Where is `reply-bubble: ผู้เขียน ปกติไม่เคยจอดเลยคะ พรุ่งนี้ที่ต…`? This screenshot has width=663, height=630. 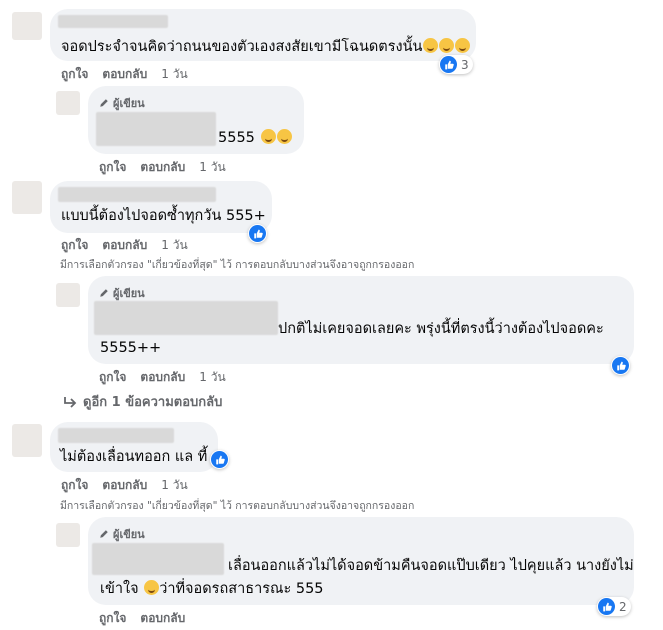
reply-bubble: ผู้เขียน ปกติไม่เคยจอดเลยคะ พรุ่งนี้ที่ต… is located at coordinates (361, 320).